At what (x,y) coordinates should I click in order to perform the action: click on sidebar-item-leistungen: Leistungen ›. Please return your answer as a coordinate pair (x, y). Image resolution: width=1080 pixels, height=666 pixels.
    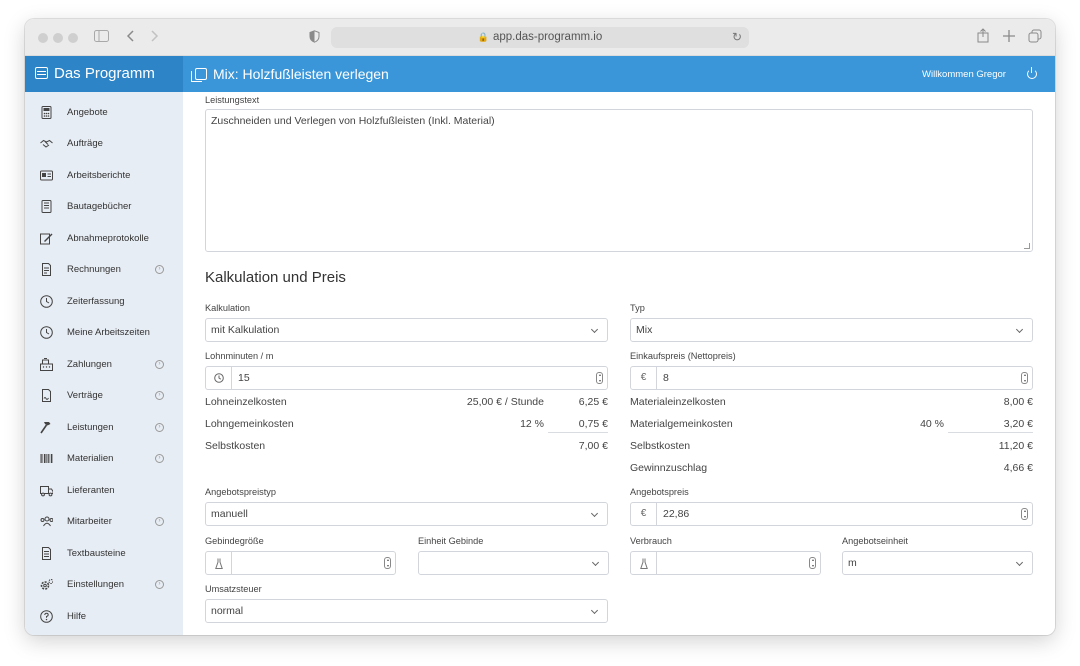
    Looking at the image, I should click on (104, 427).